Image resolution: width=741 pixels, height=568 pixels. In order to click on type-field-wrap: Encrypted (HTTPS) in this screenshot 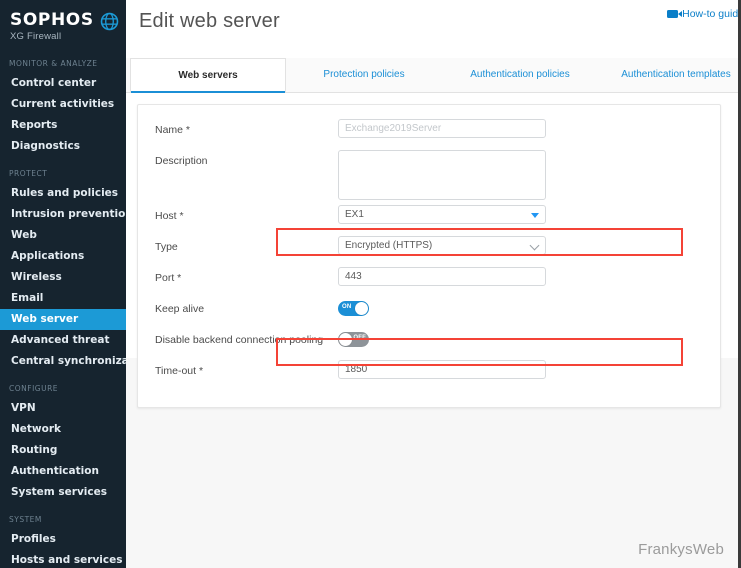, I will do `click(529, 245)`.